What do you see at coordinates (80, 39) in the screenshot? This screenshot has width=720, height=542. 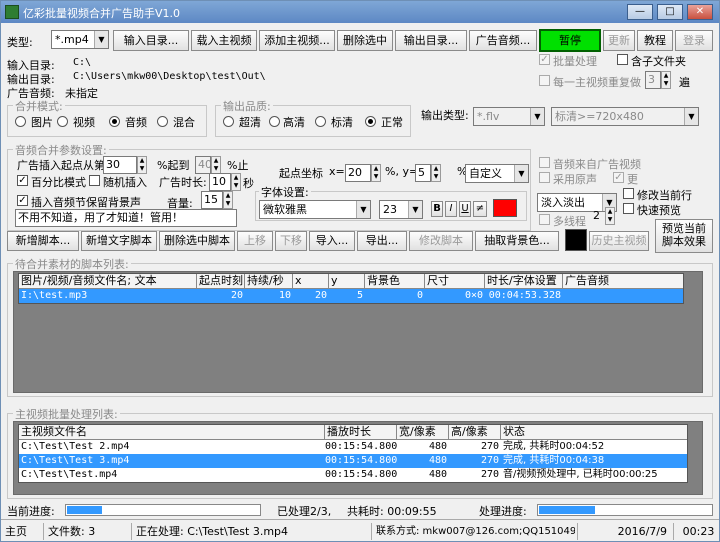 I see `type-select: *.mp4 ▼` at bounding box center [80, 39].